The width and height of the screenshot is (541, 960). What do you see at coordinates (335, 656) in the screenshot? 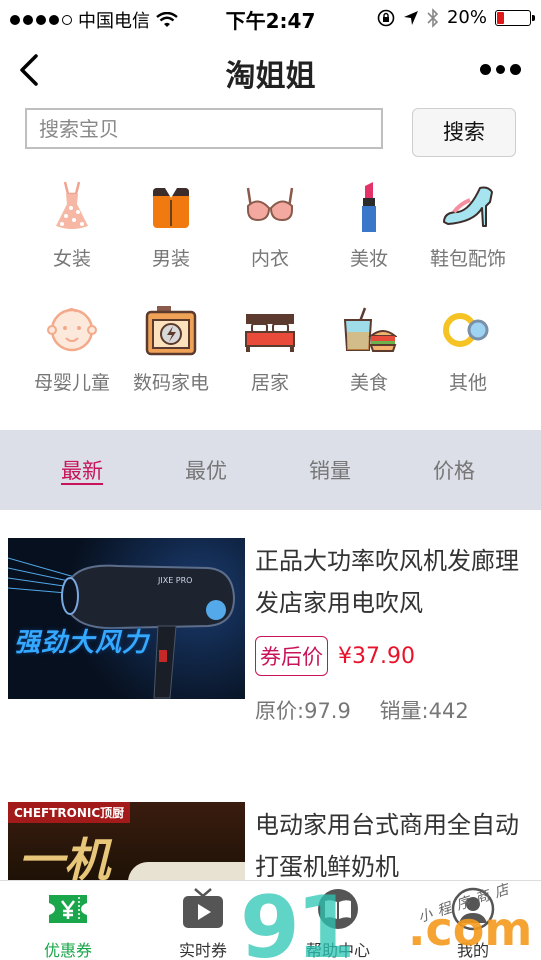
I see `coupon-row: 券后价 ¥37.90` at bounding box center [335, 656].